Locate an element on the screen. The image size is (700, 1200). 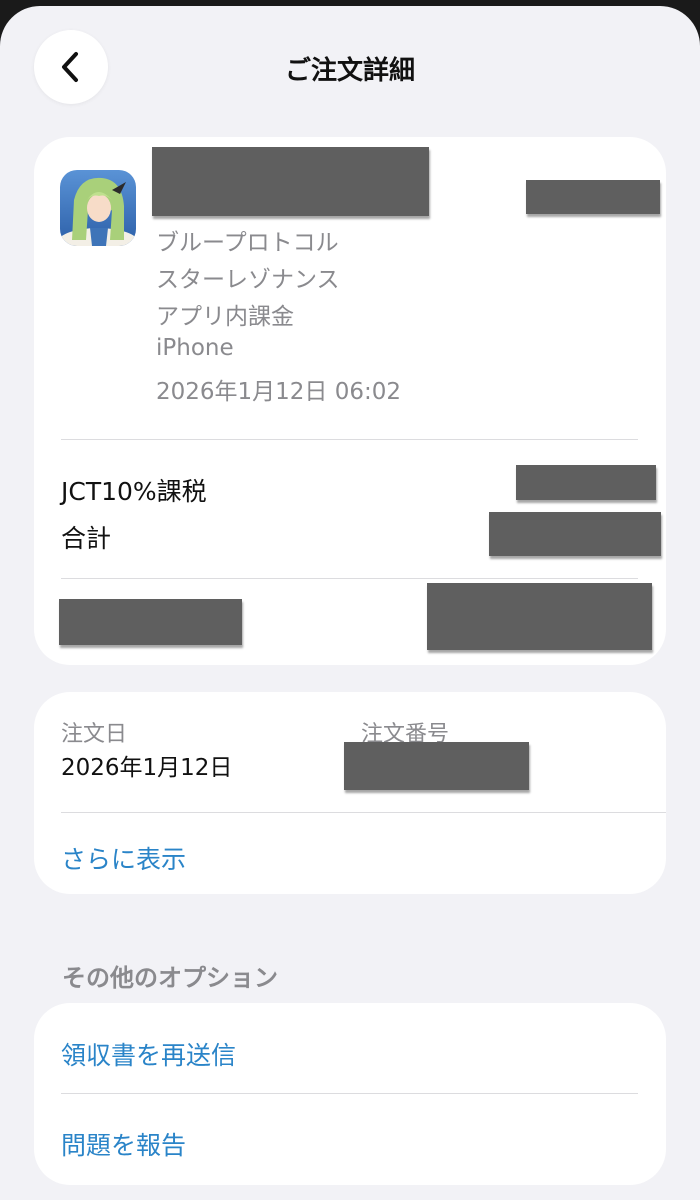
app-subtitle-line-1: ブループロトコル is located at coordinates (247, 243).